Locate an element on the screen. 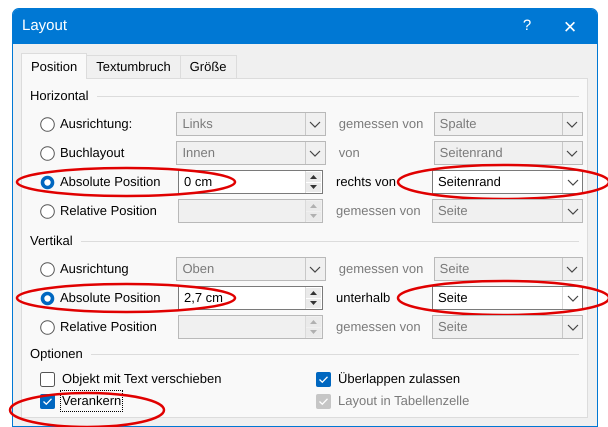 This screenshot has height=427, width=608. checkbox-label: Objekt mit Text verschieben is located at coordinates (142, 379).